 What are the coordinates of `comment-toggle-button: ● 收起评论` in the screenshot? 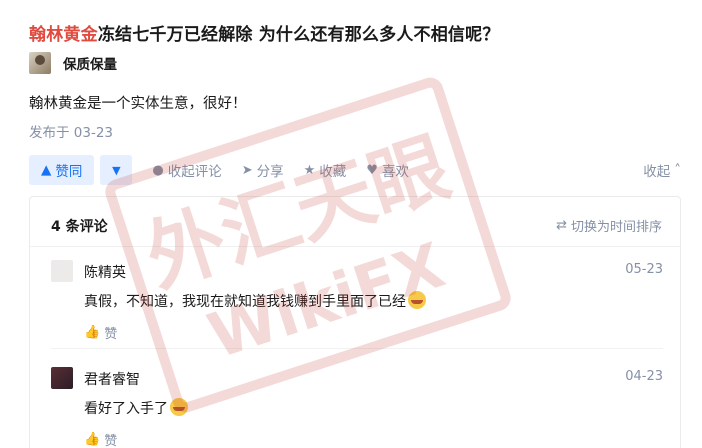 It's located at (187, 170).